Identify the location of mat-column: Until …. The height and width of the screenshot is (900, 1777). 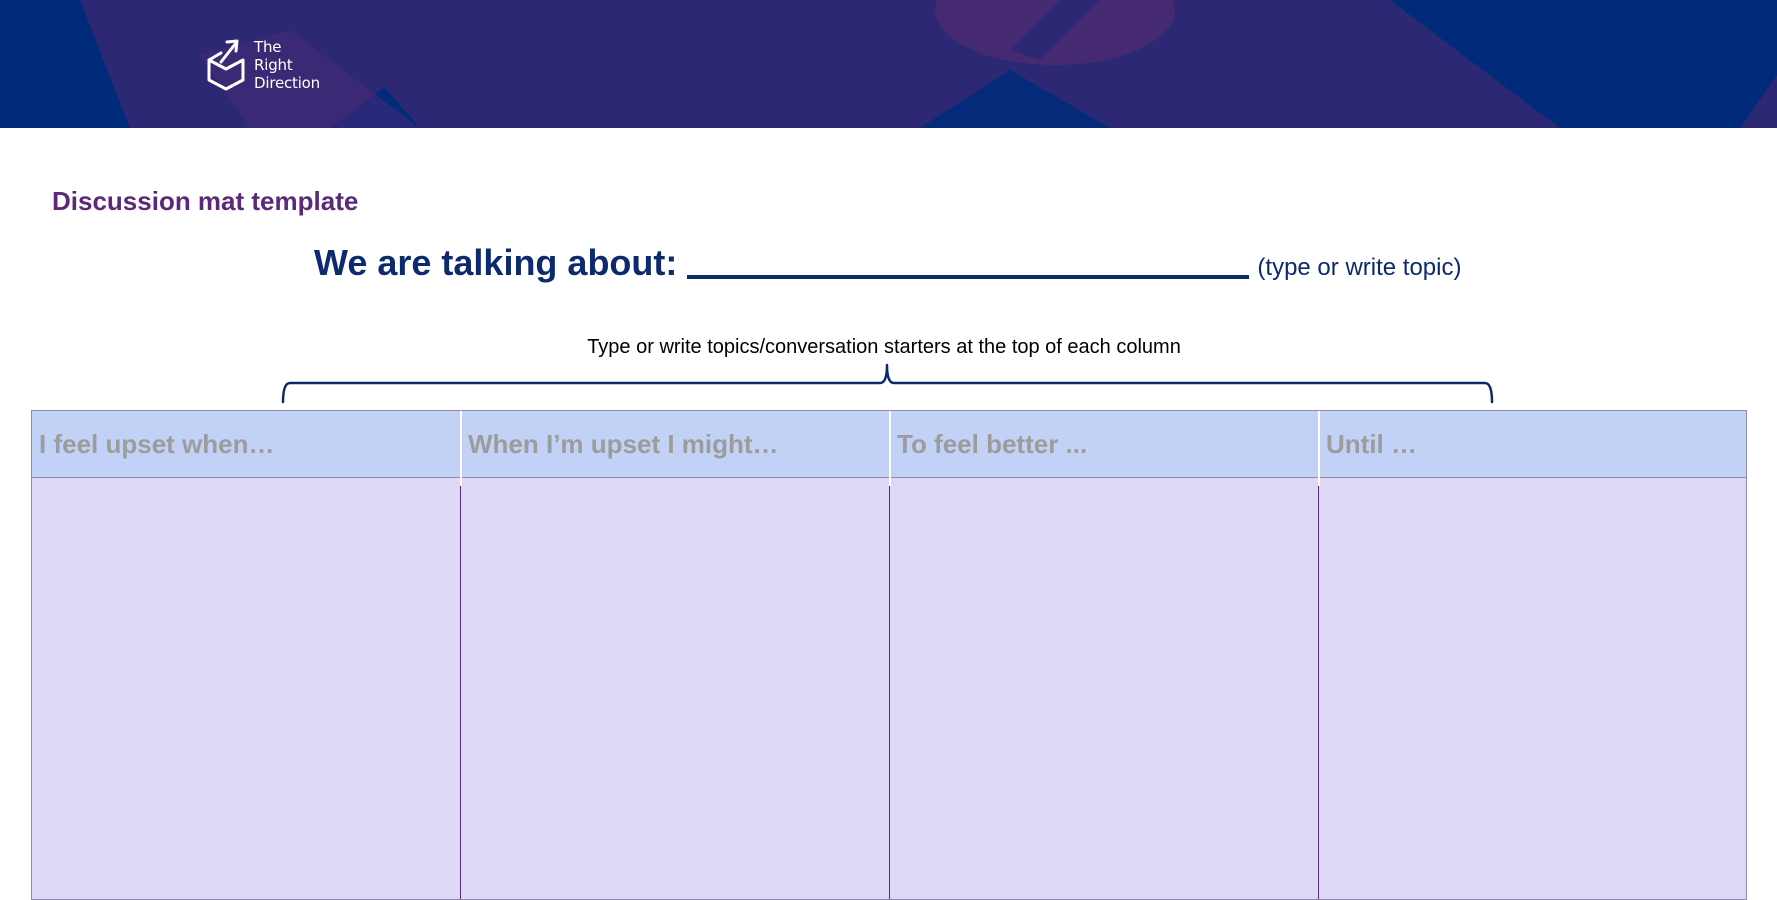
(1533, 655).